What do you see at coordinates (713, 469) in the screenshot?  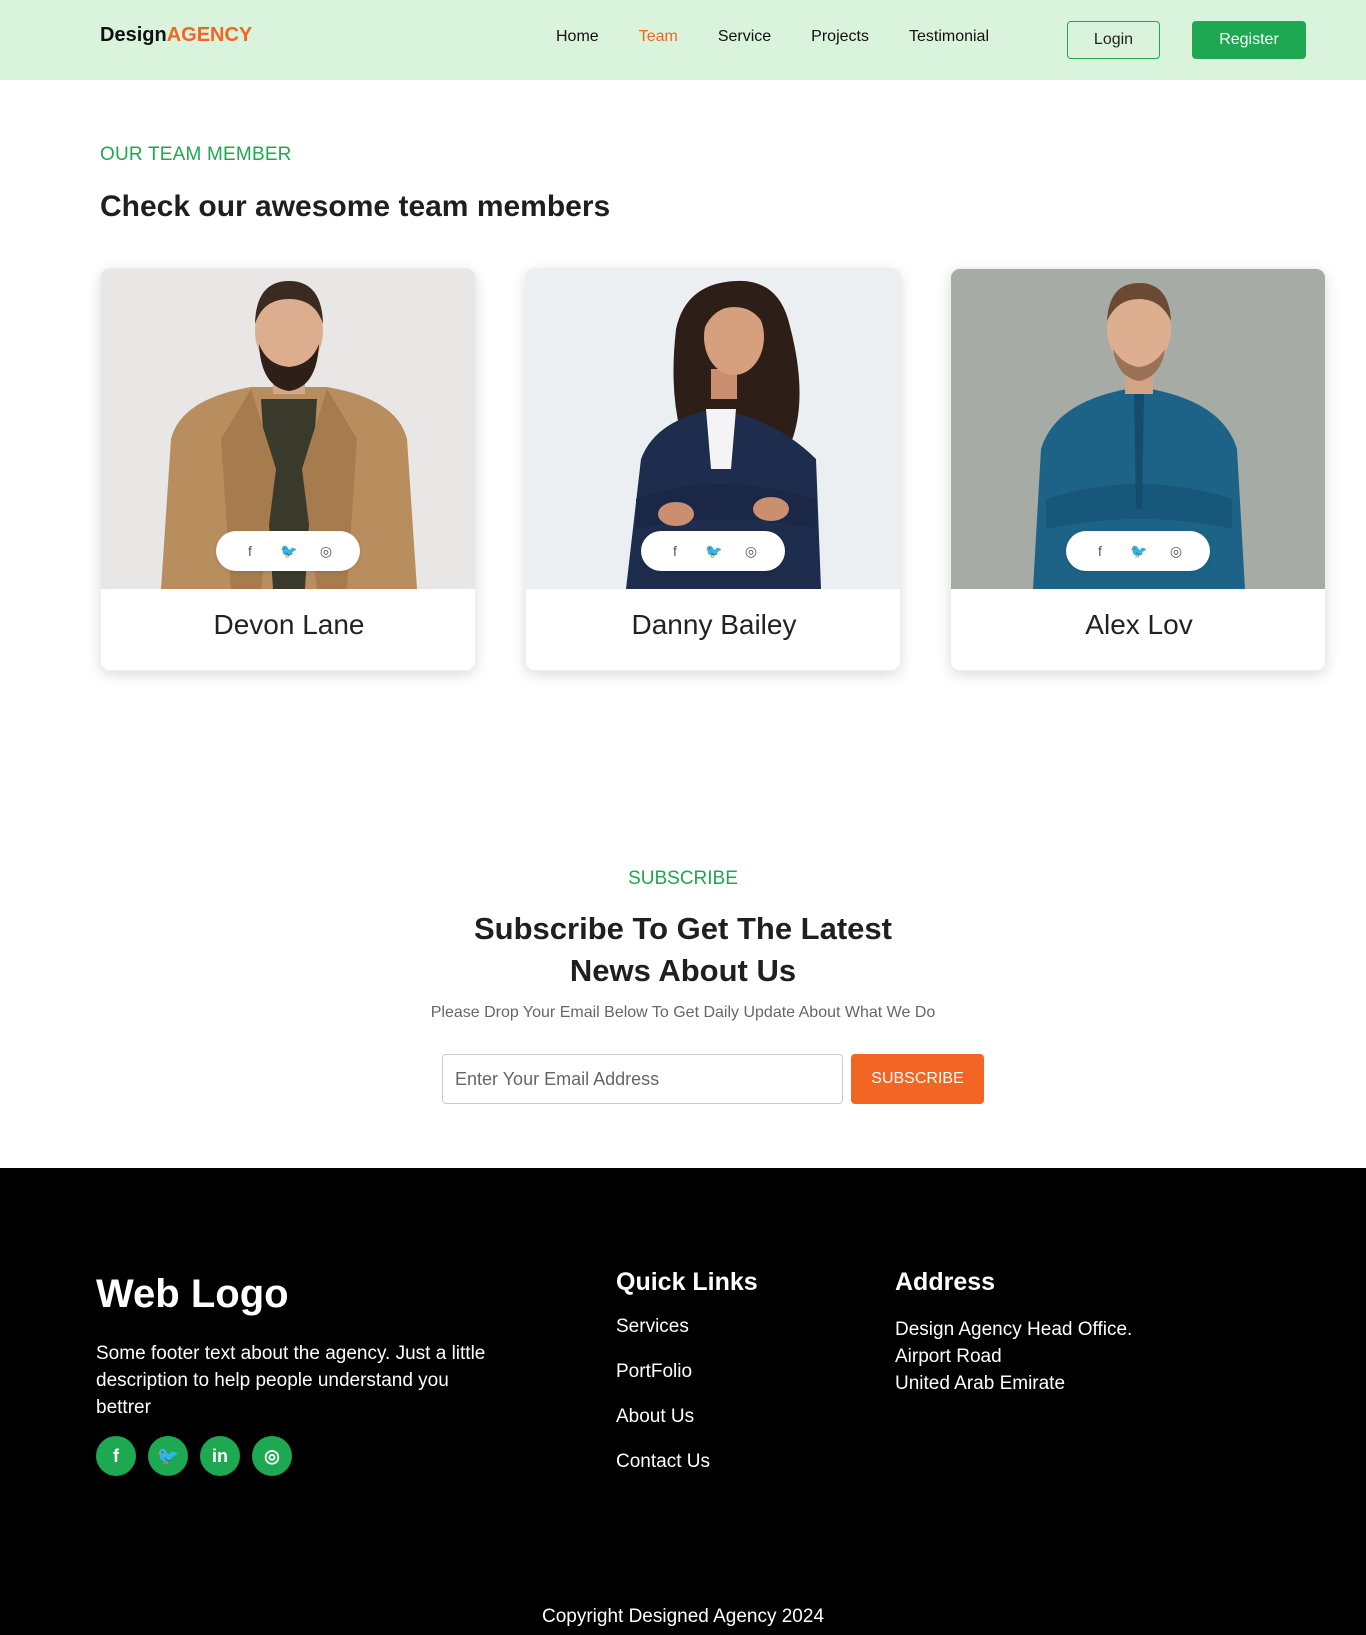 I see `team-card: f 🐦 ◎ Danny Bailey` at bounding box center [713, 469].